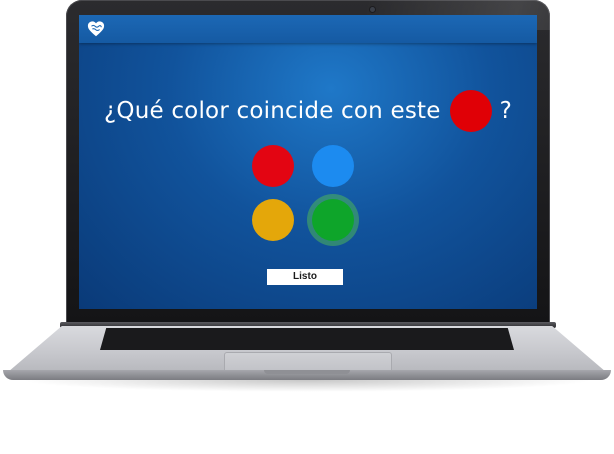 This screenshot has height=454, width=614. I want to click on color-option-blue, so click(333, 166).